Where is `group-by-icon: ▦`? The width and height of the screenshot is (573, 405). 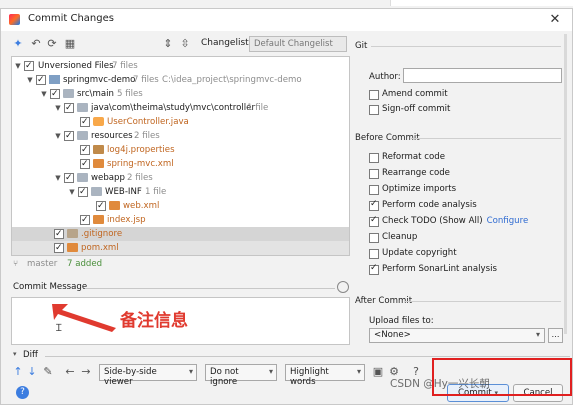
group-by-icon: ▦ is located at coordinates (70, 44).